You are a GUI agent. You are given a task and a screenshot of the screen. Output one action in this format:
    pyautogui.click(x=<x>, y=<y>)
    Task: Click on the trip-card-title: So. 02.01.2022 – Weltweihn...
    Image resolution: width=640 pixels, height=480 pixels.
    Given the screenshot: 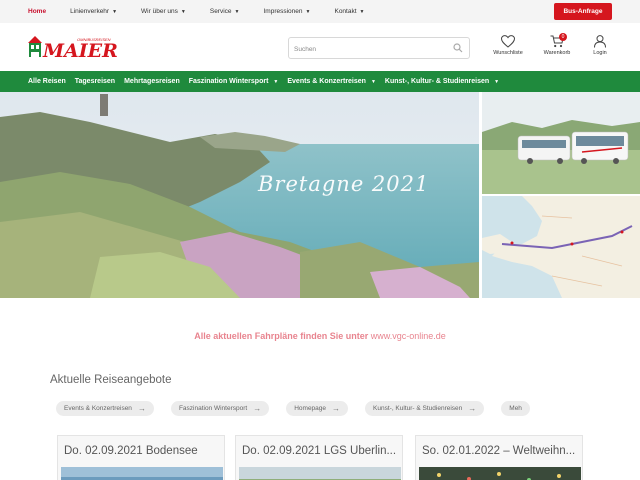 What is the action you would take?
    pyautogui.click(x=499, y=451)
    